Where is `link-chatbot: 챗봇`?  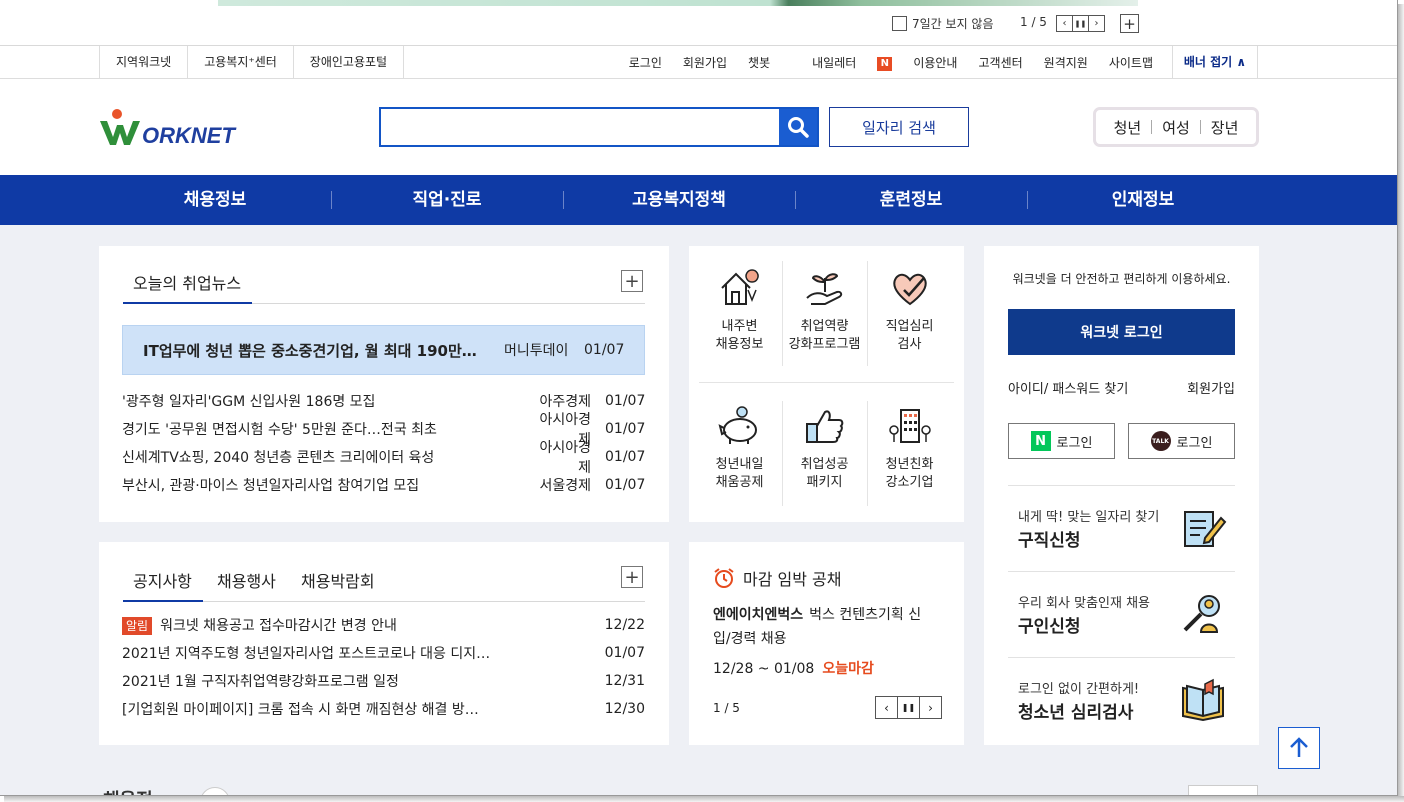
link-chatbot: 챗봇 is located at coordinates (759, 62).